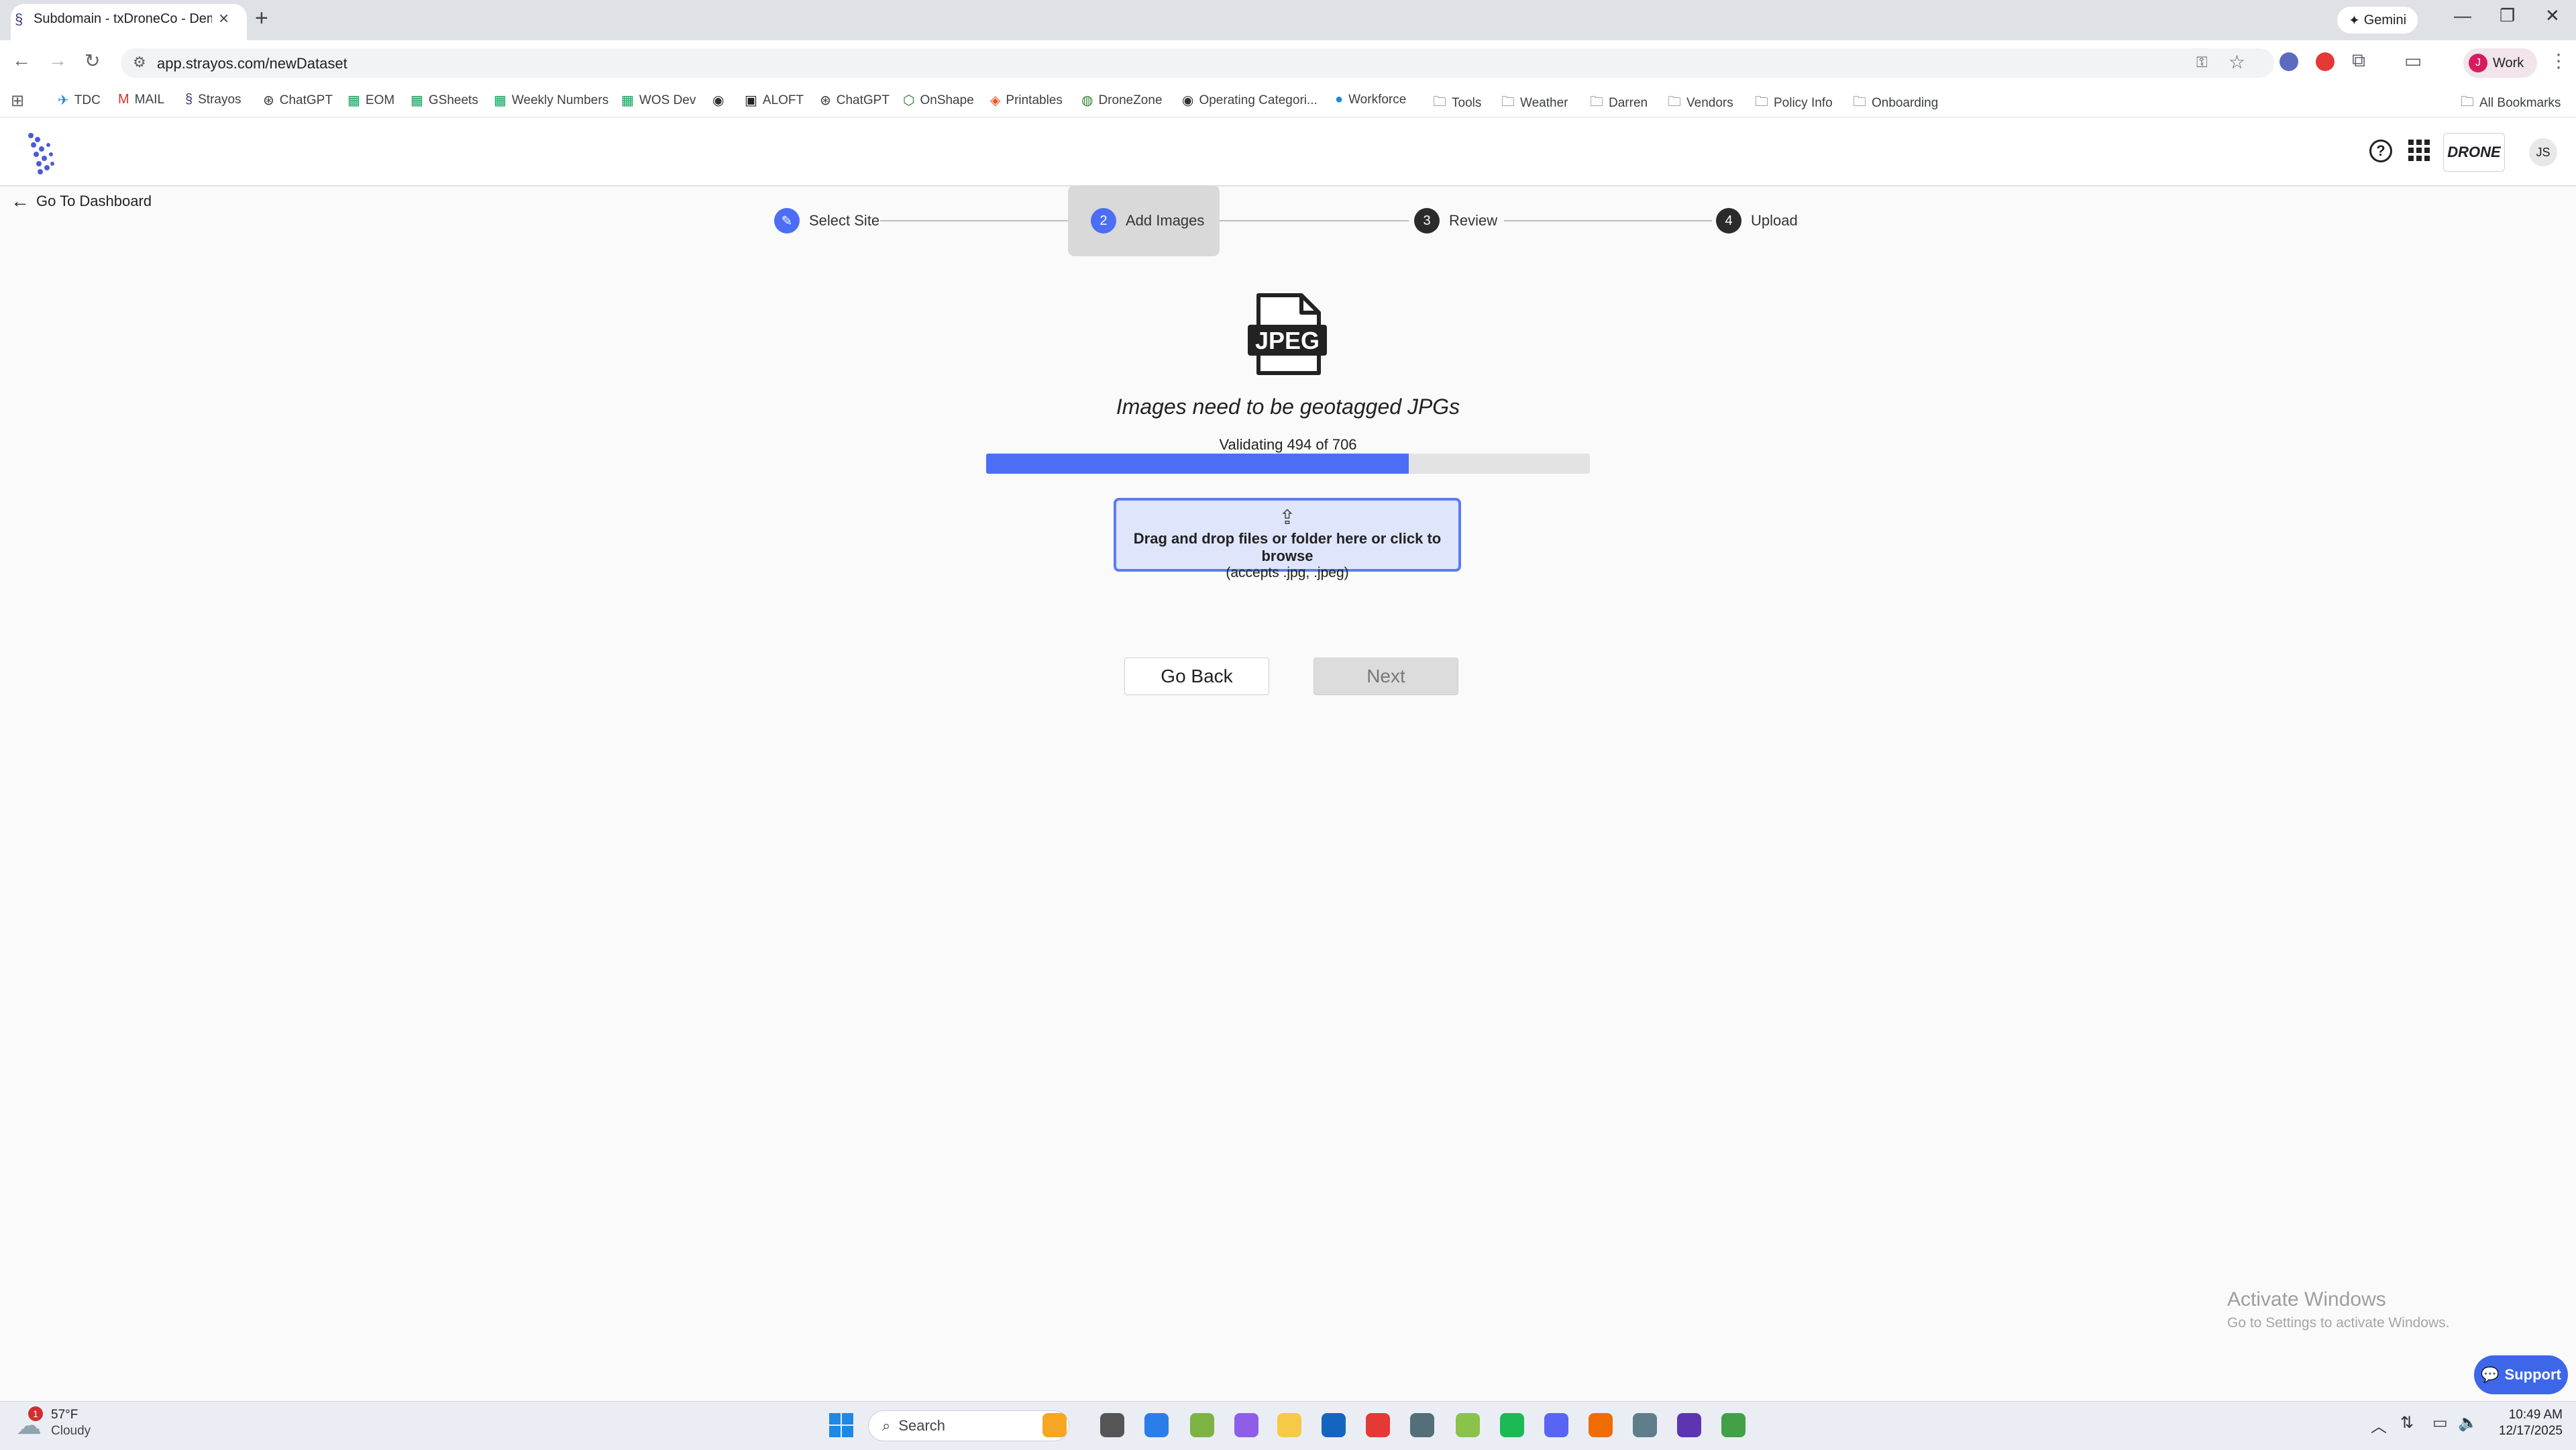 Image resolution: width=2576 pixels, height=1450 pixels. Describe the element at coordinates (261, 18) in the screenshot. I see `new-tab-button: +` at that location.